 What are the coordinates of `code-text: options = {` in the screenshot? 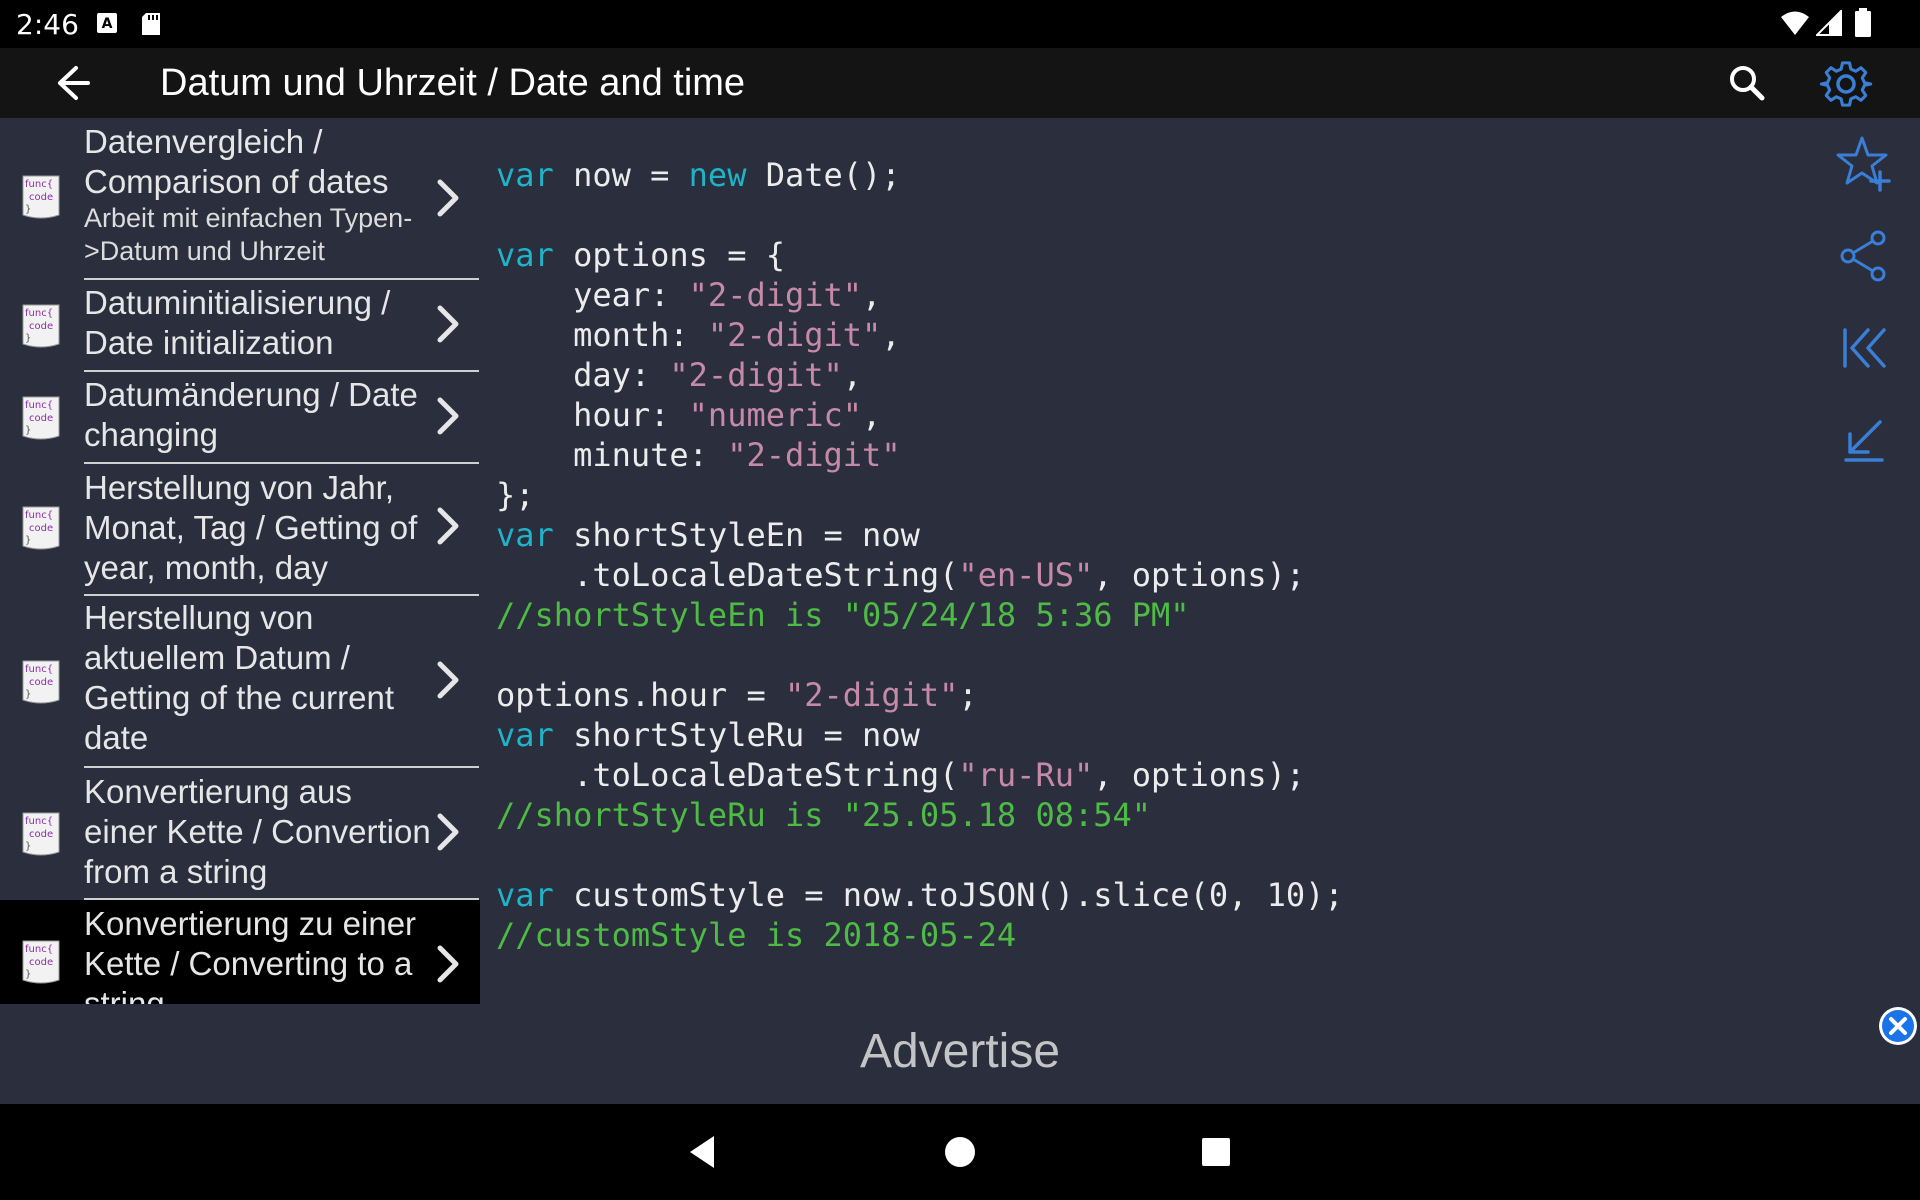 It's located at (669, 255).